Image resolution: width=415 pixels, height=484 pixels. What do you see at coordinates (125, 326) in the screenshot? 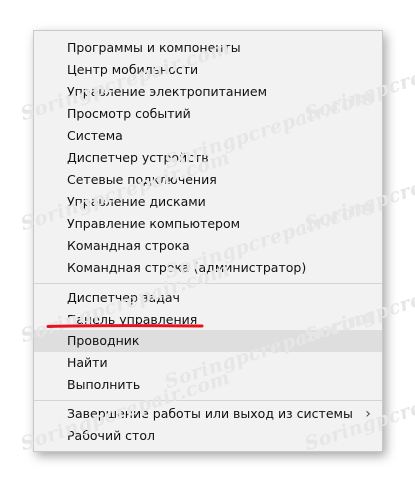
I see `annotation-underline` at bounding box center [125, 326].